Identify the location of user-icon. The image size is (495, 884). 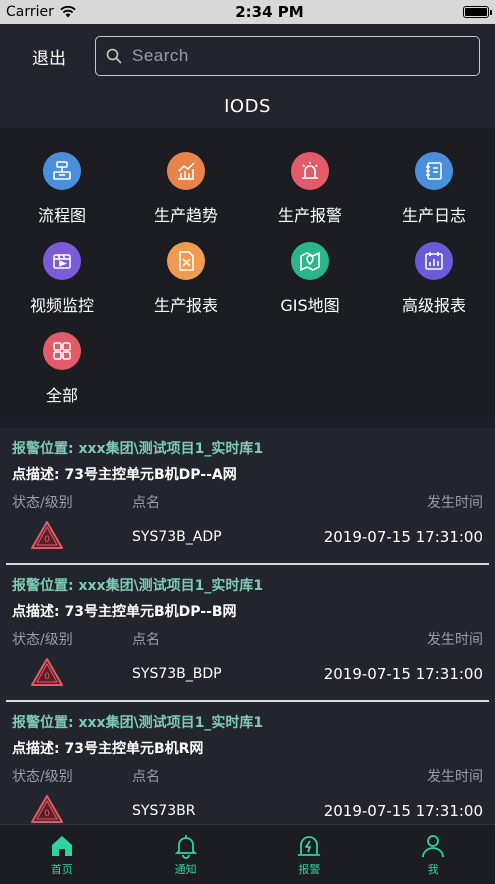
(433, 845).